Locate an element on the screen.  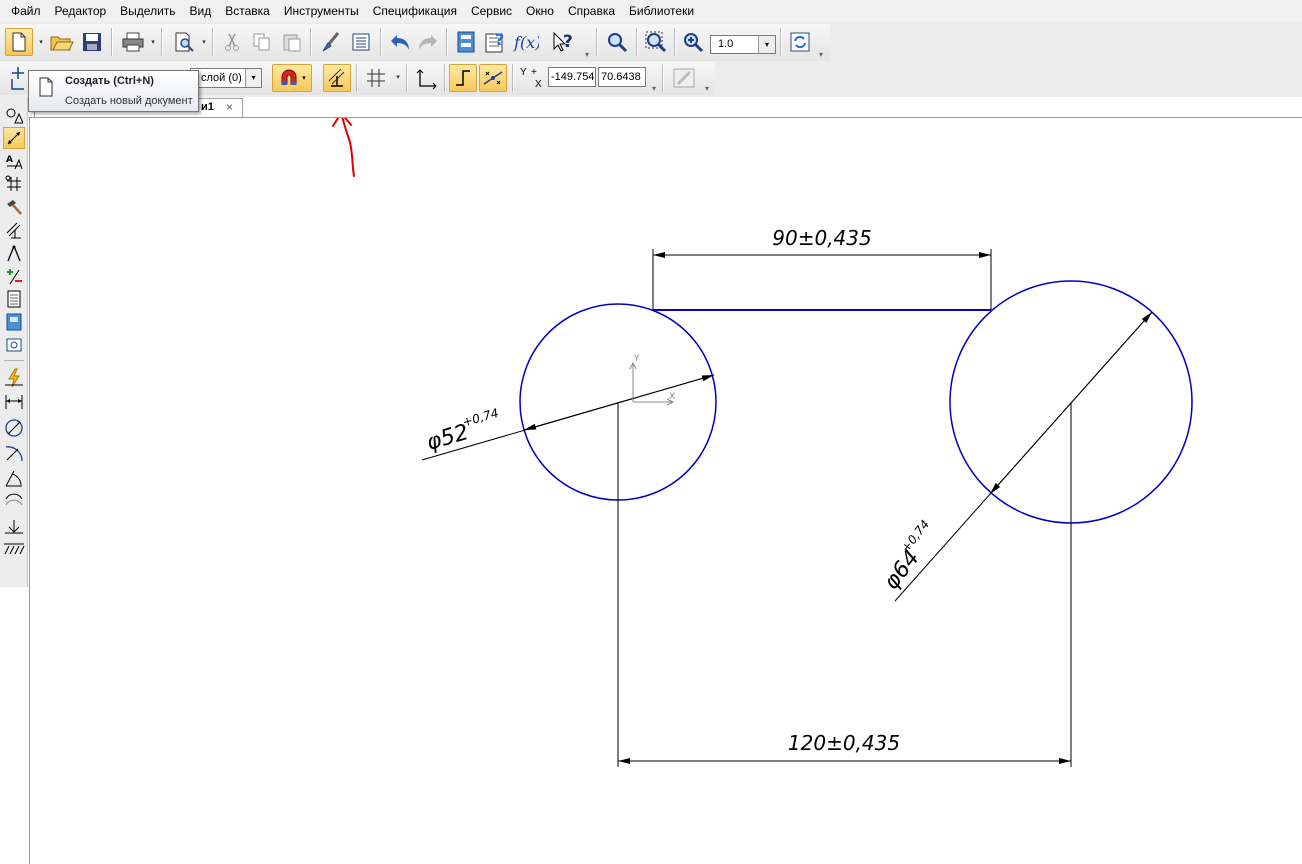
radius-icon is located at coordinates (14, 454).